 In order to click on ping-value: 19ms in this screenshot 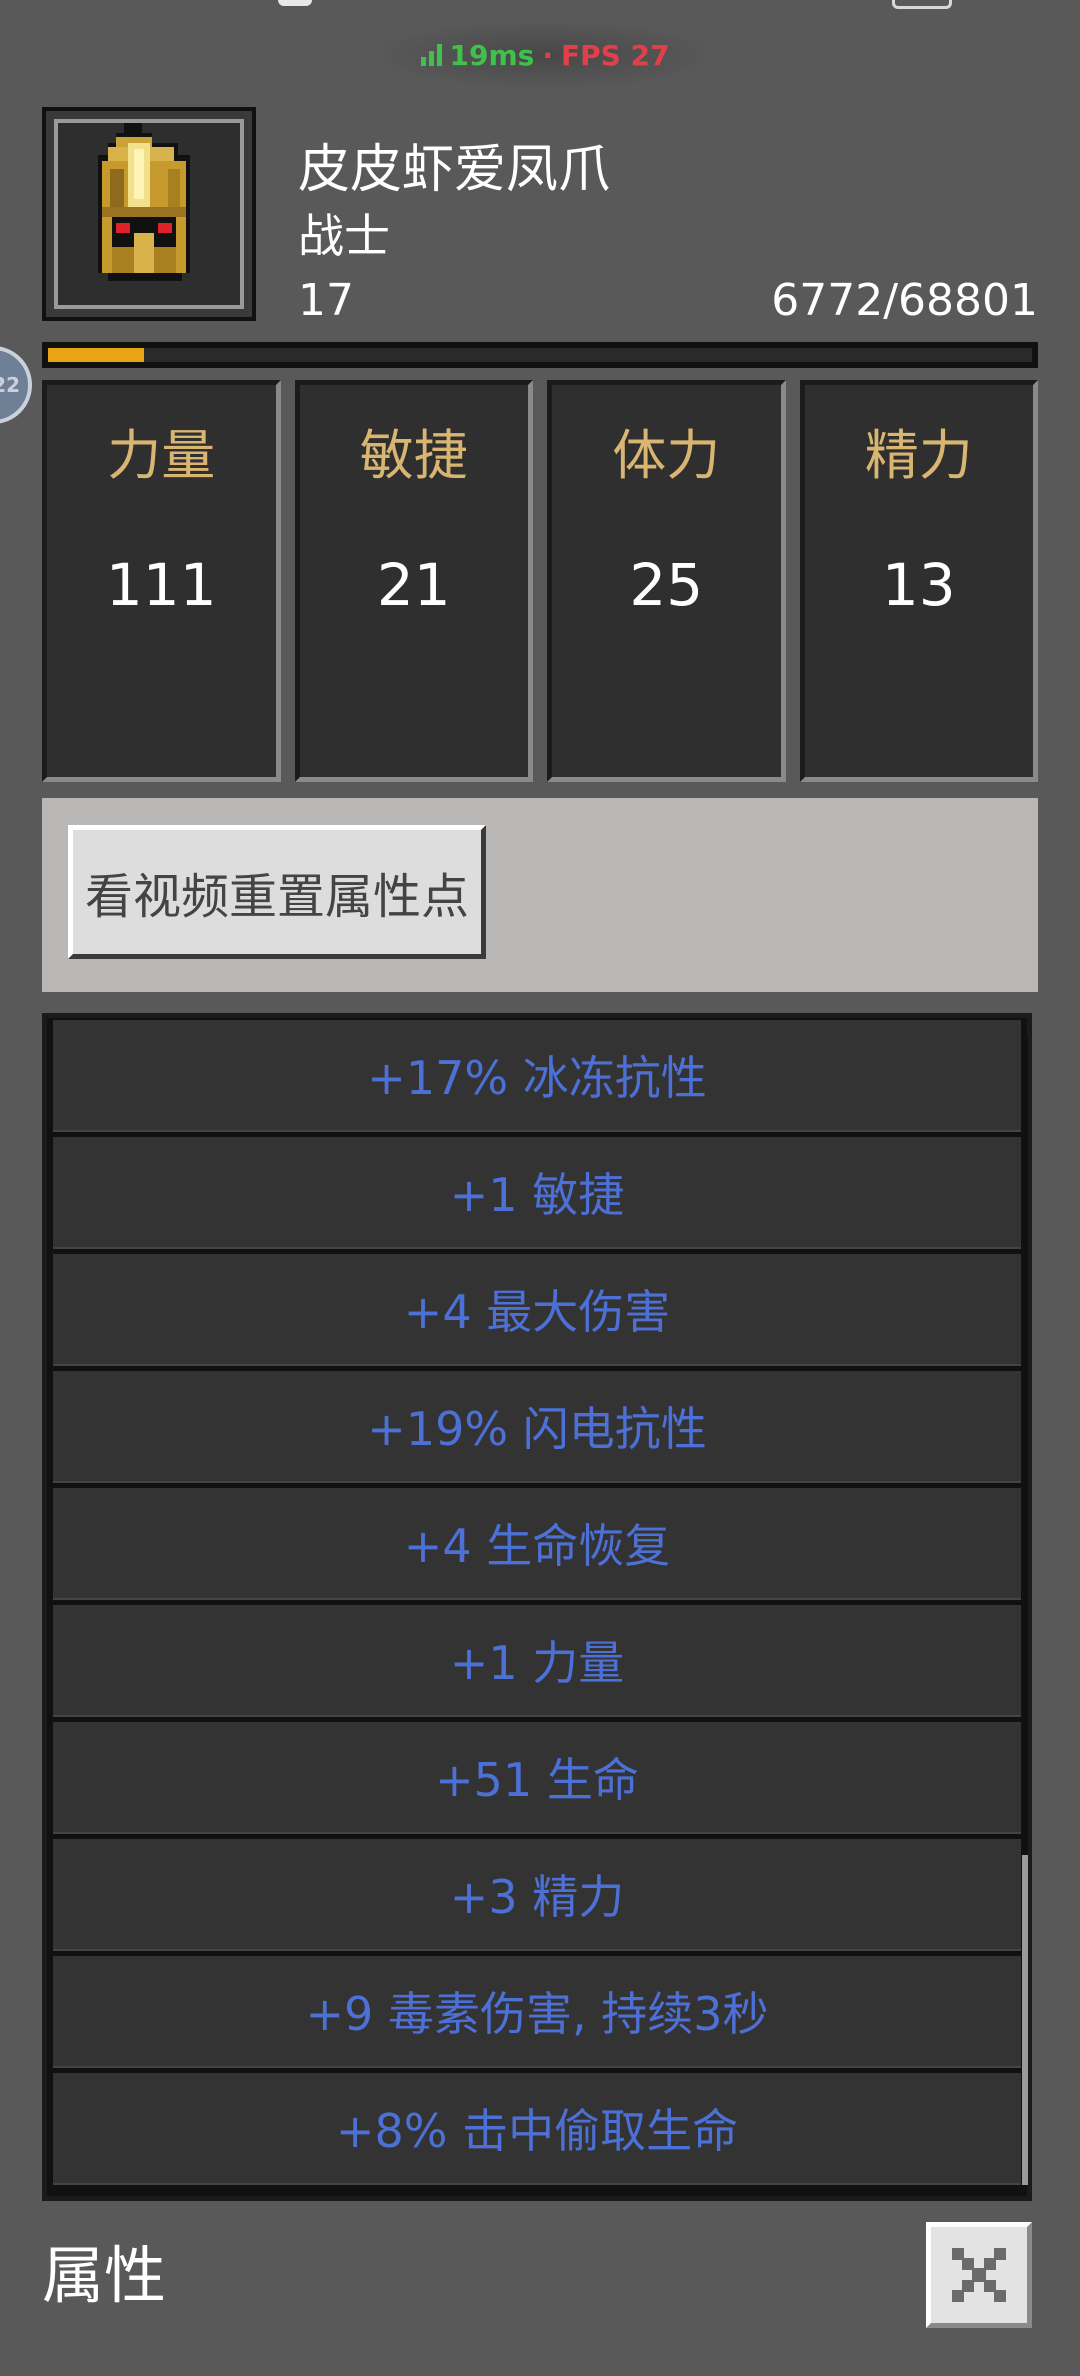, I will do `click(492, 55)`.